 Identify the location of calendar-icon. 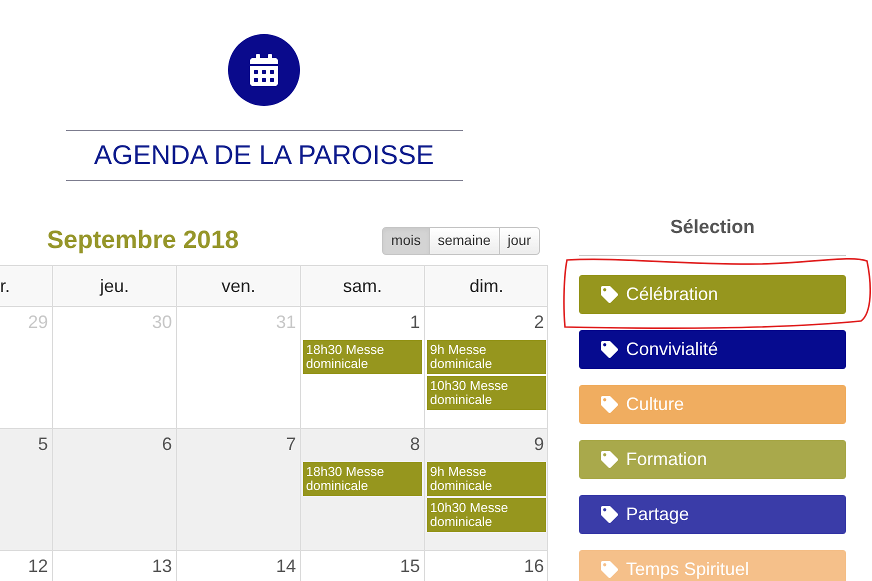
(264, 70).